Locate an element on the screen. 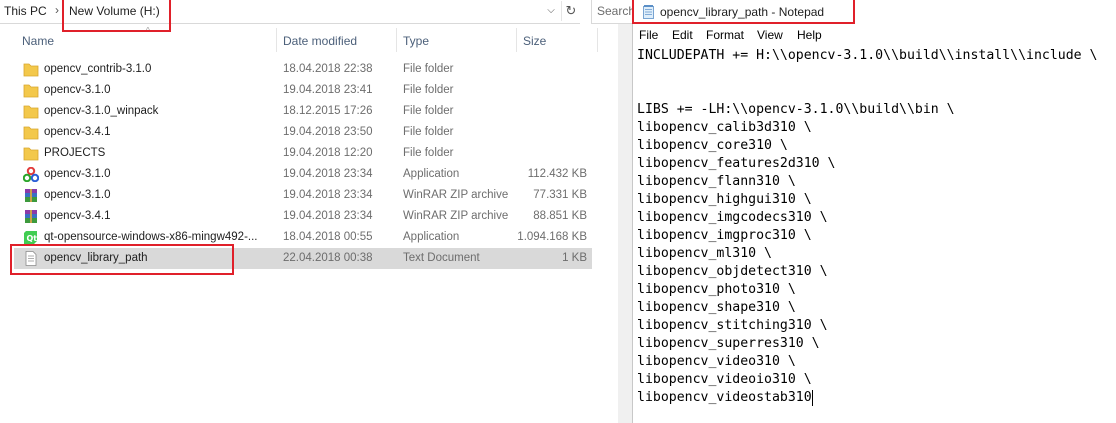 This screenshot has width=1116, height=423. file-date: 19.04.2018 12:20 is located at coordinates (328, 153).